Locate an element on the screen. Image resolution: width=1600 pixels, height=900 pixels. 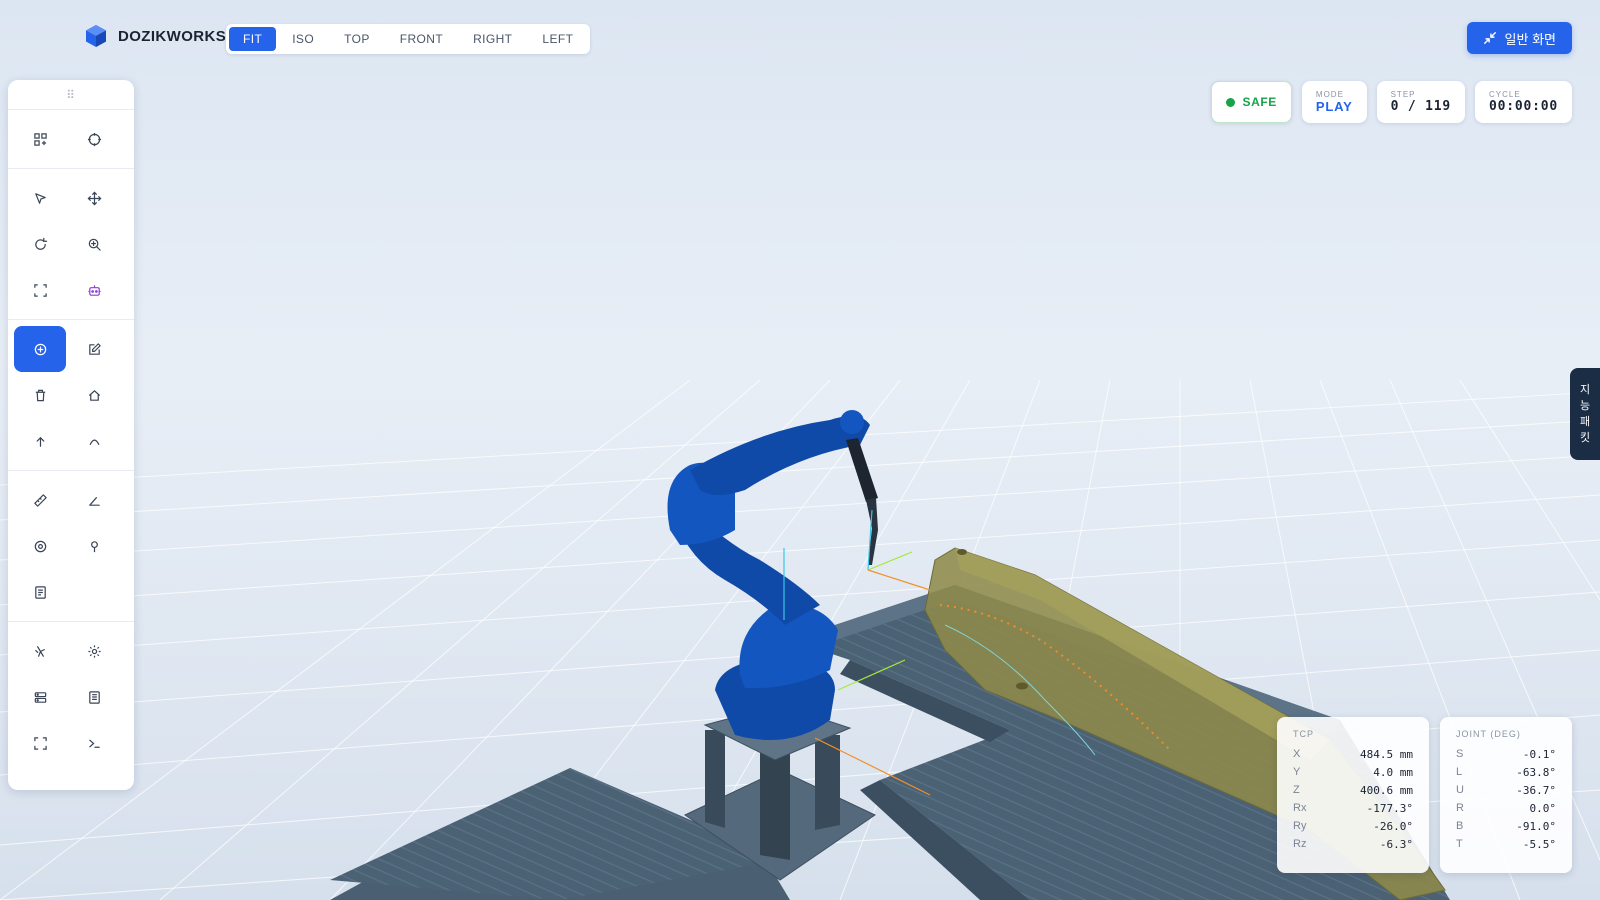
tcp-title: TCP is located at coordinates (1303, 734).